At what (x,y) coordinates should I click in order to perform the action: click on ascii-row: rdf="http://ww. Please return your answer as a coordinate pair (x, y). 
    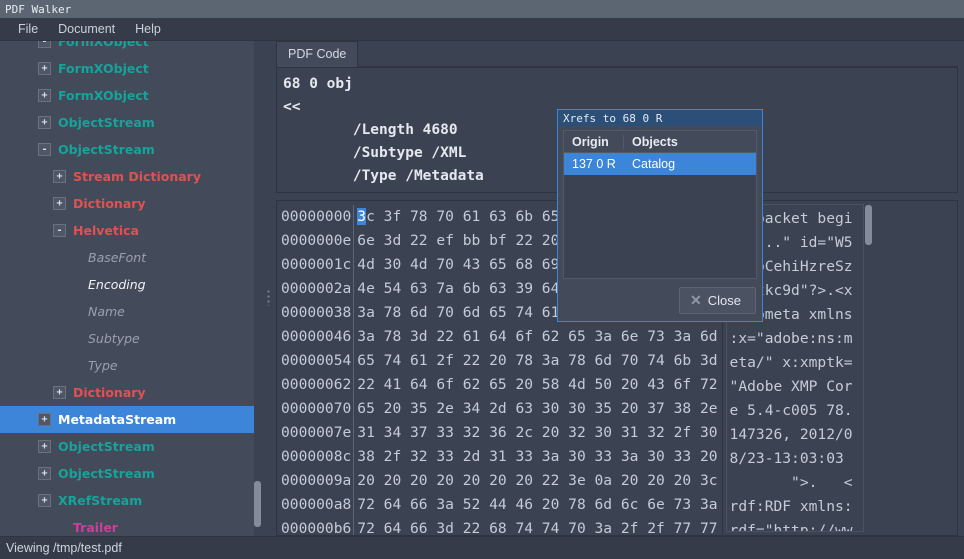
    Looking at the image, I should click on (796, 525).